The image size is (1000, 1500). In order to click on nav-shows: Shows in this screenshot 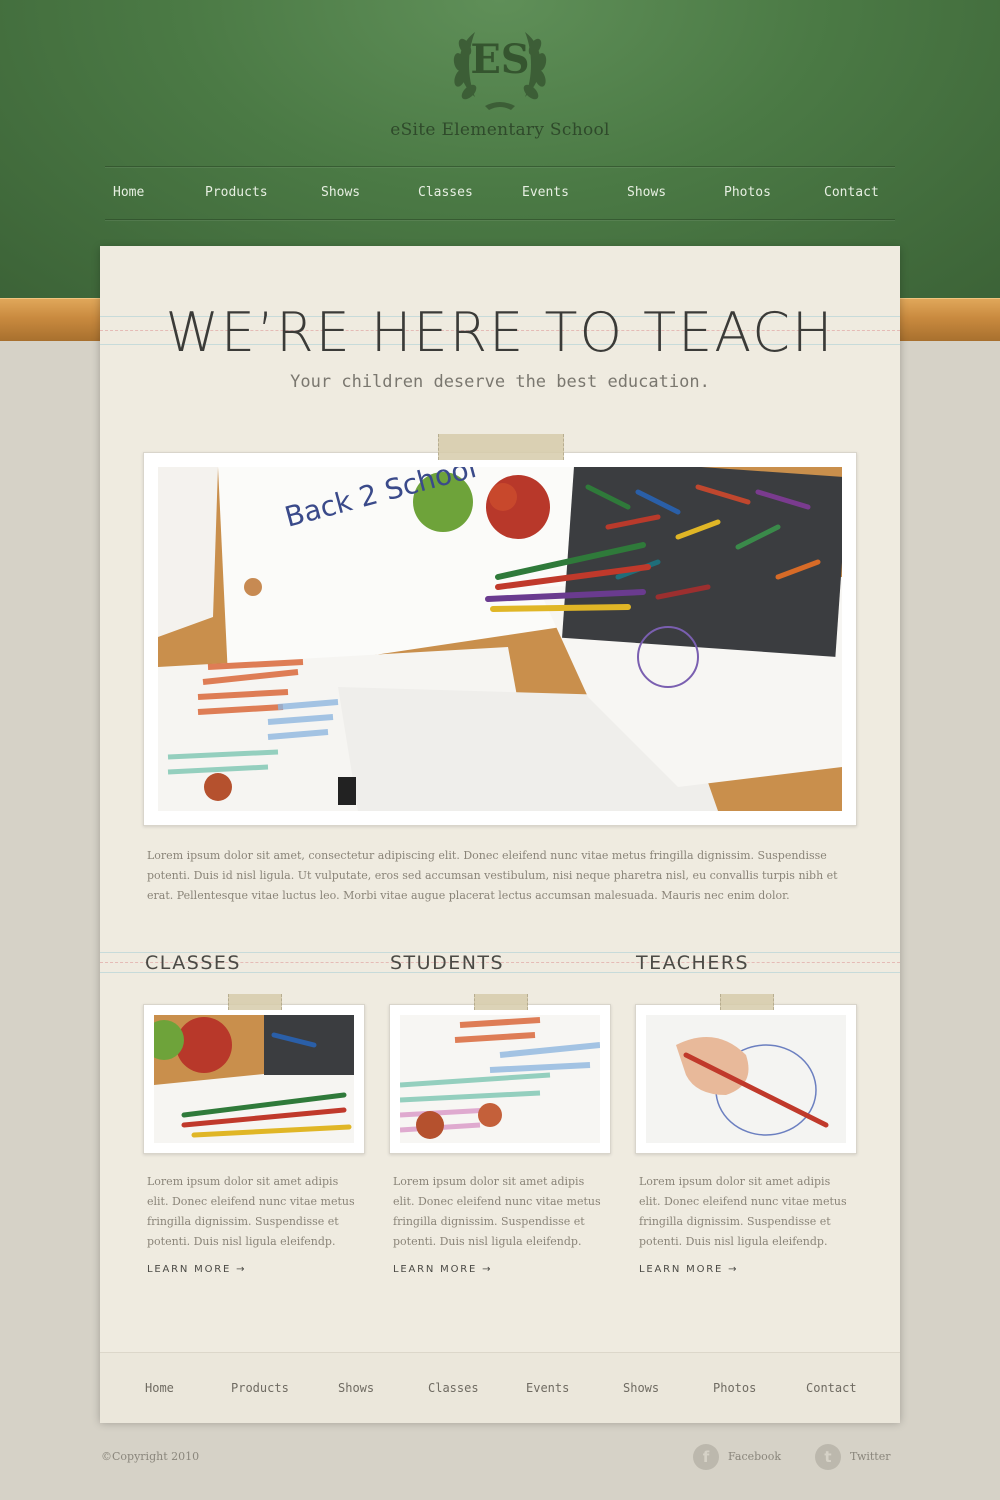, I will do `click(340, 192)`.